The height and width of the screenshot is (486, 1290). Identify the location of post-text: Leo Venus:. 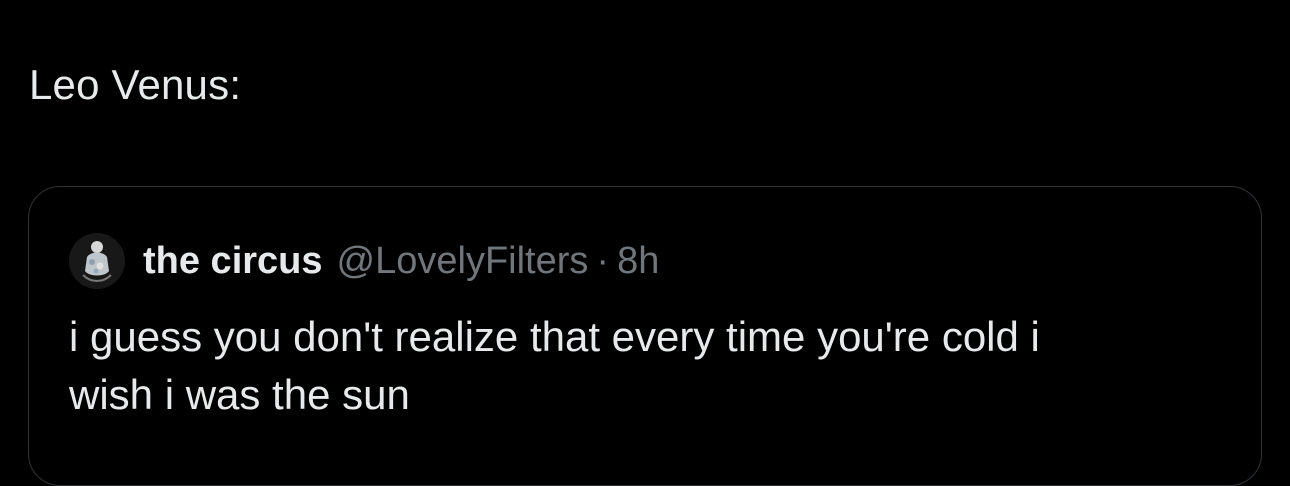
(135, 84).